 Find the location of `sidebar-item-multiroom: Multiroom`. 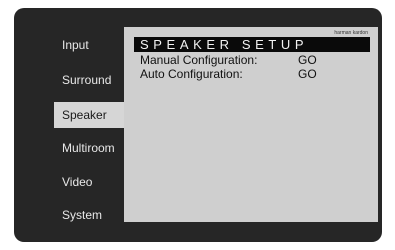

sidebar-item-multiroom: Multiroom is located at coordinates (89, 148).